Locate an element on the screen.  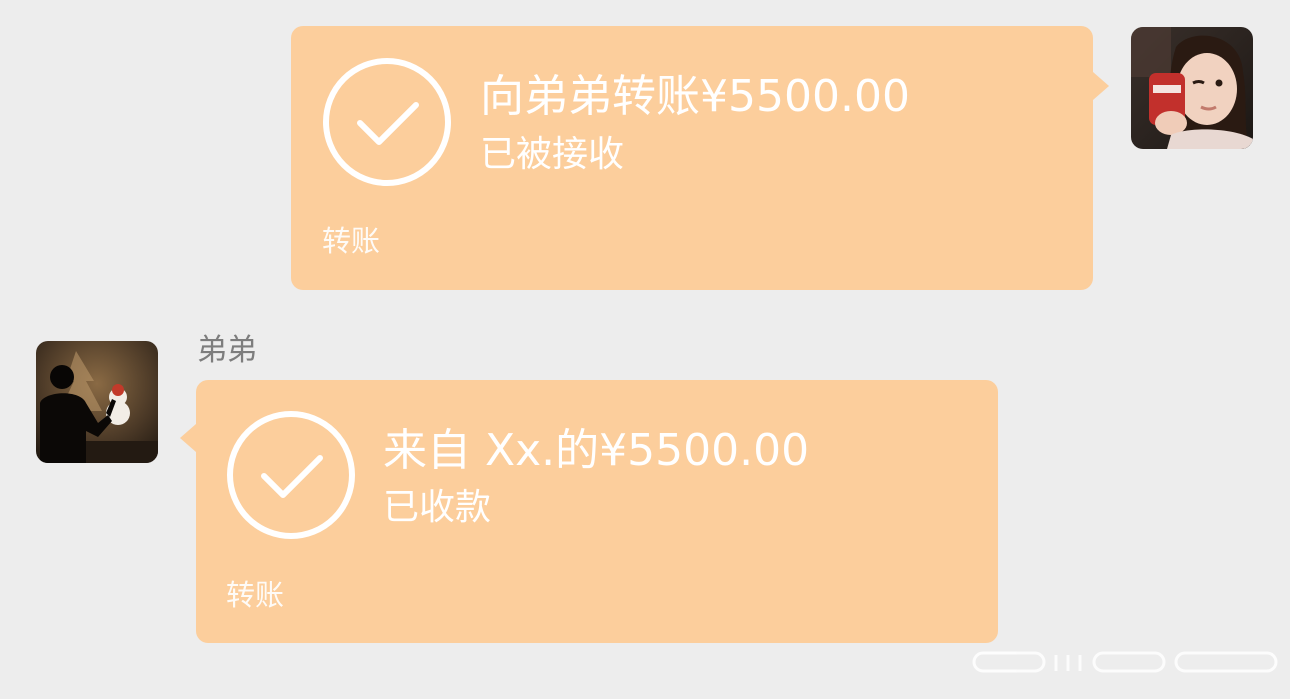
girl-avatar is located at coordinates (1192, 88).